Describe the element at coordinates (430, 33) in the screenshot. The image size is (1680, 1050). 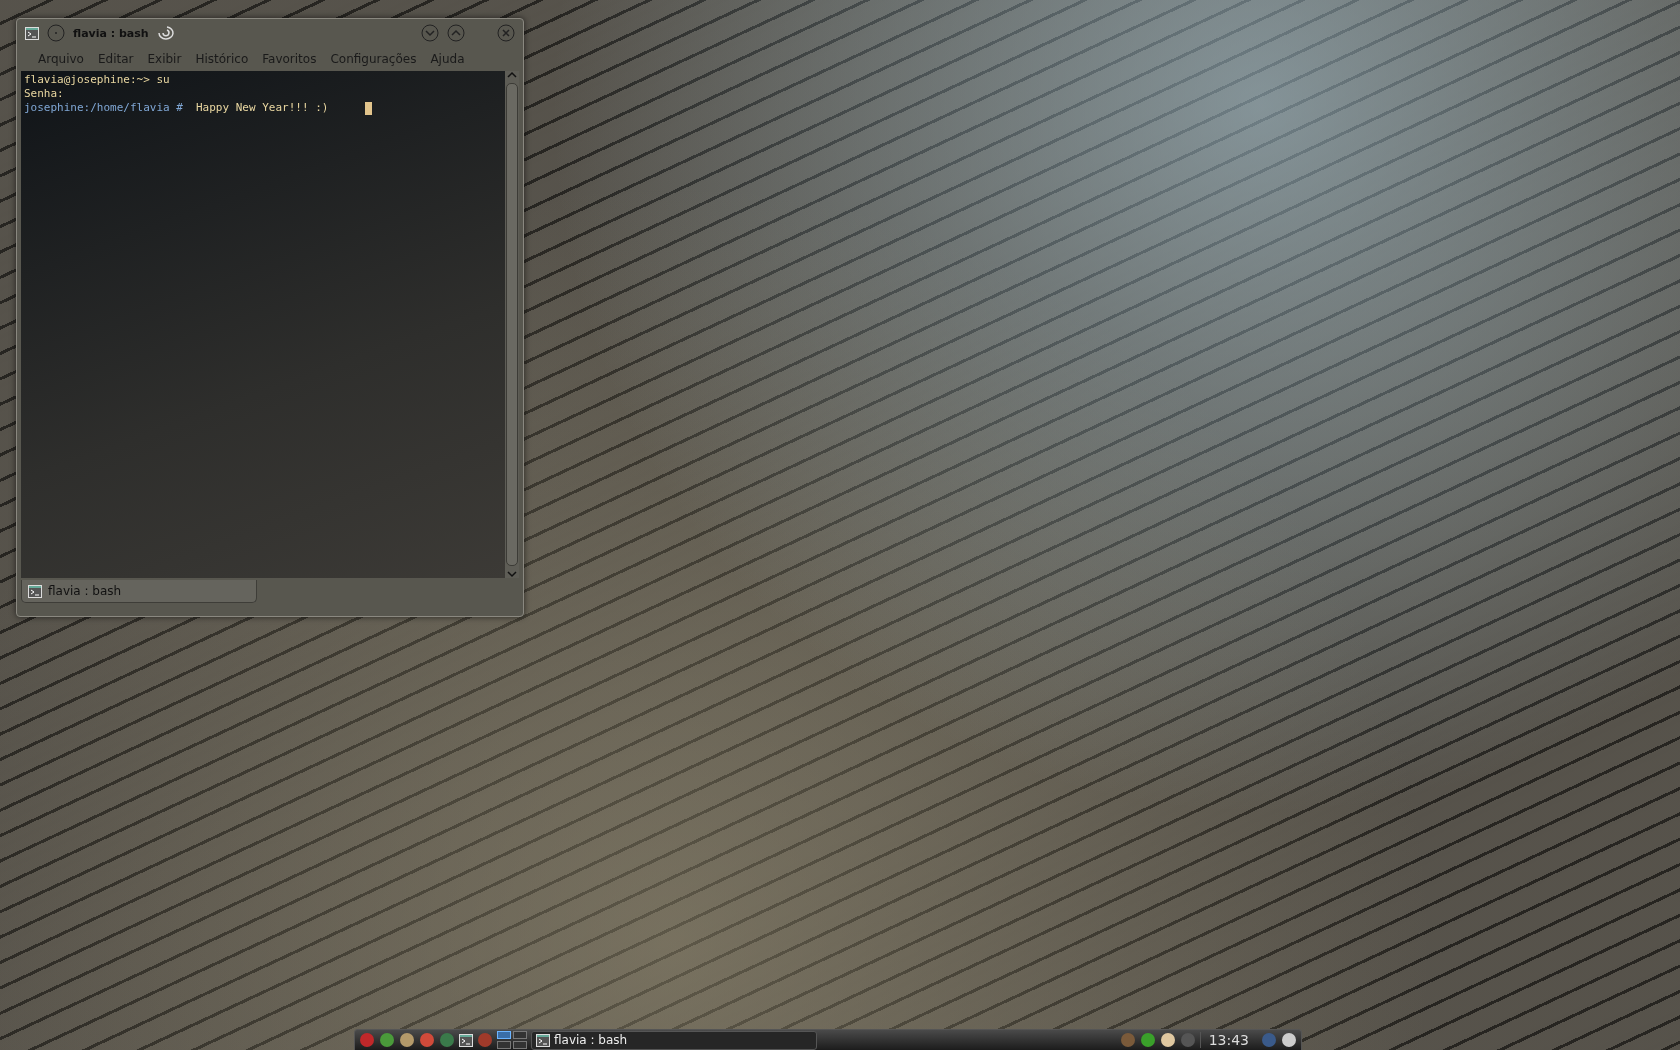
I see `minimize-button` at that location.